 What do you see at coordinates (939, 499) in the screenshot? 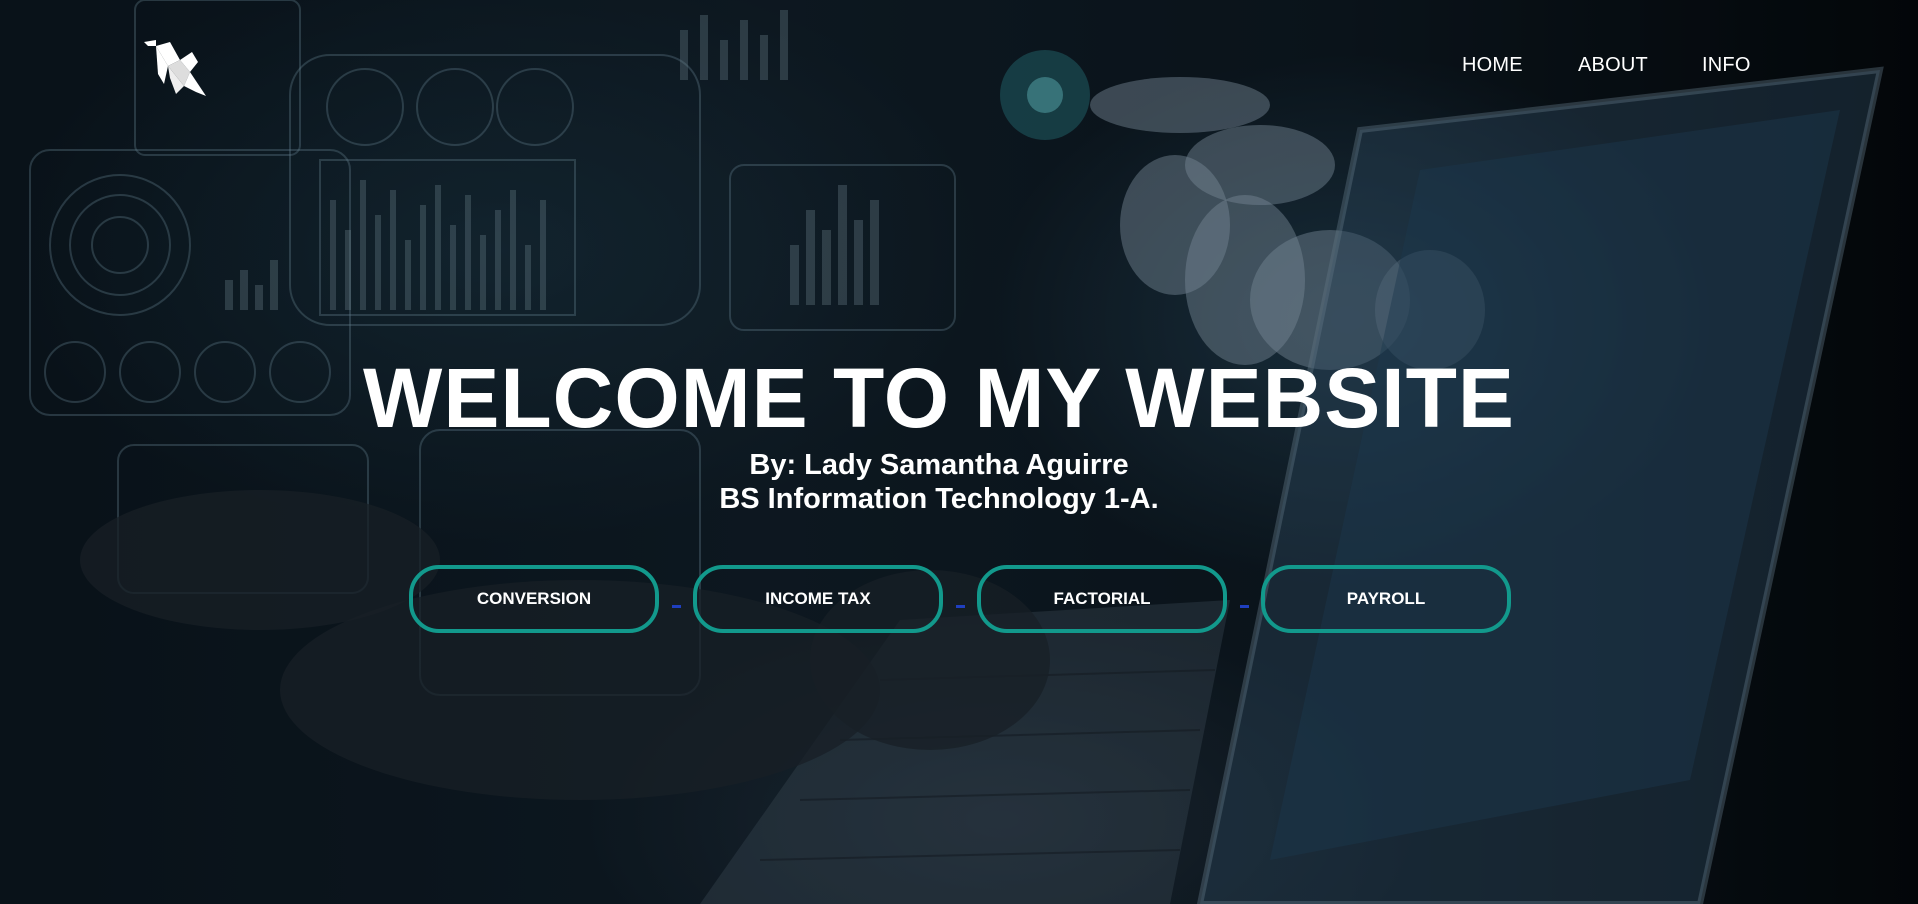
I see `author-program: BS Information Technology 1-A.` at bounding box center [939, 499].